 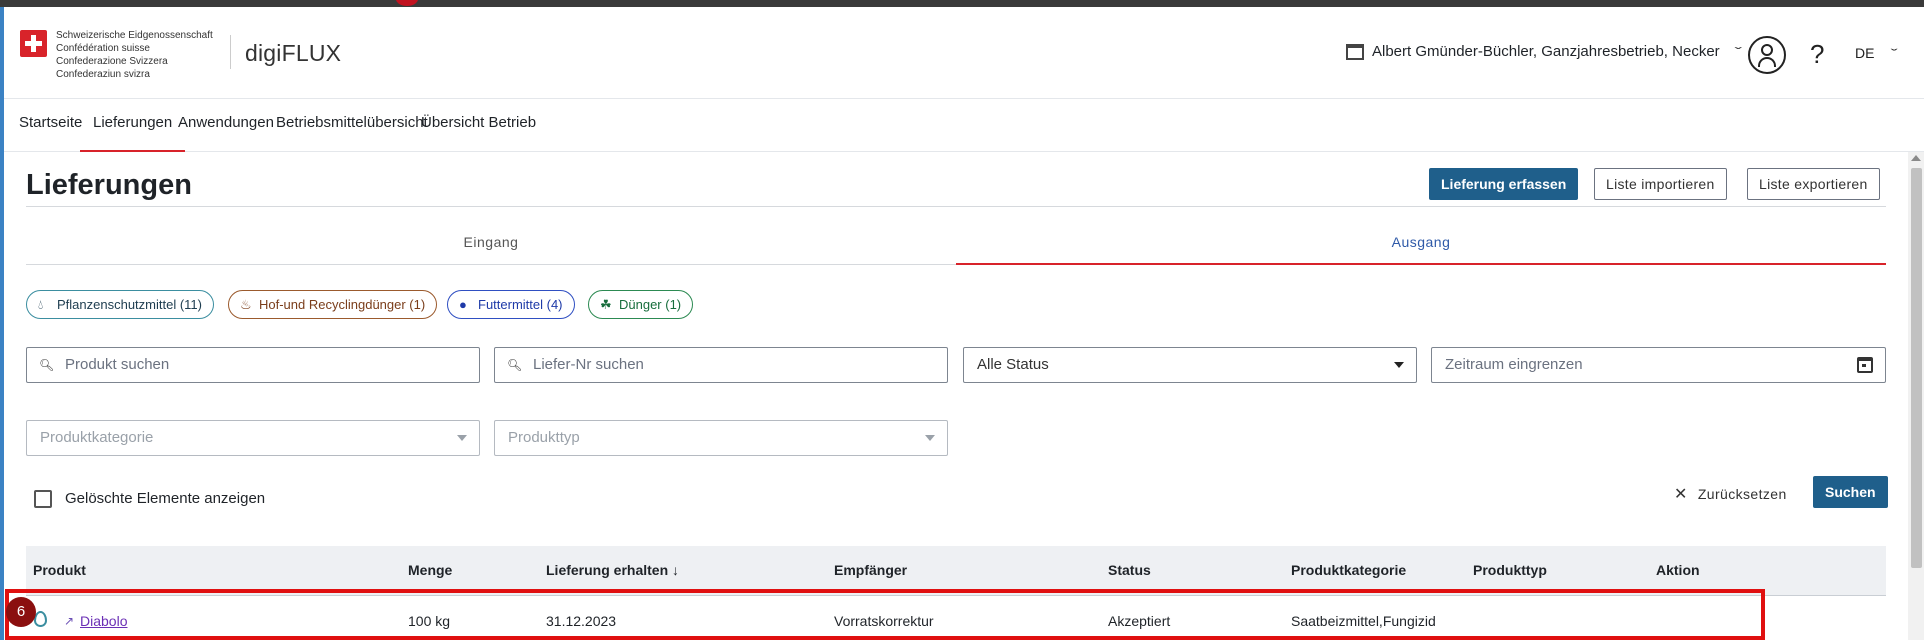 What do you see at coordinates (33, 43) in the screenshot?
I see `swiss-flag-icon` at bounding box center [33, 43].